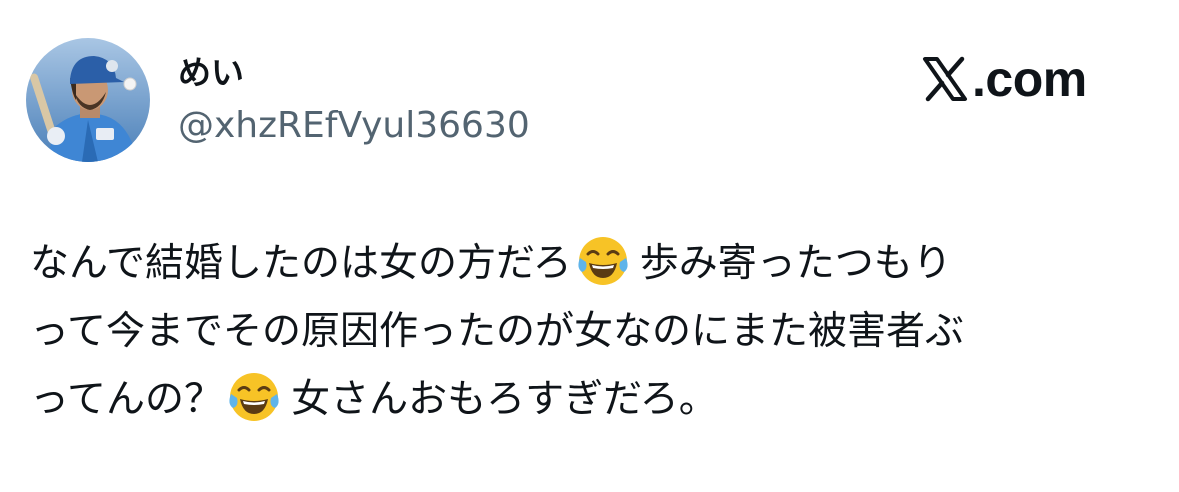  I want to click on x-com-brand: .com, so click(1004, 79).